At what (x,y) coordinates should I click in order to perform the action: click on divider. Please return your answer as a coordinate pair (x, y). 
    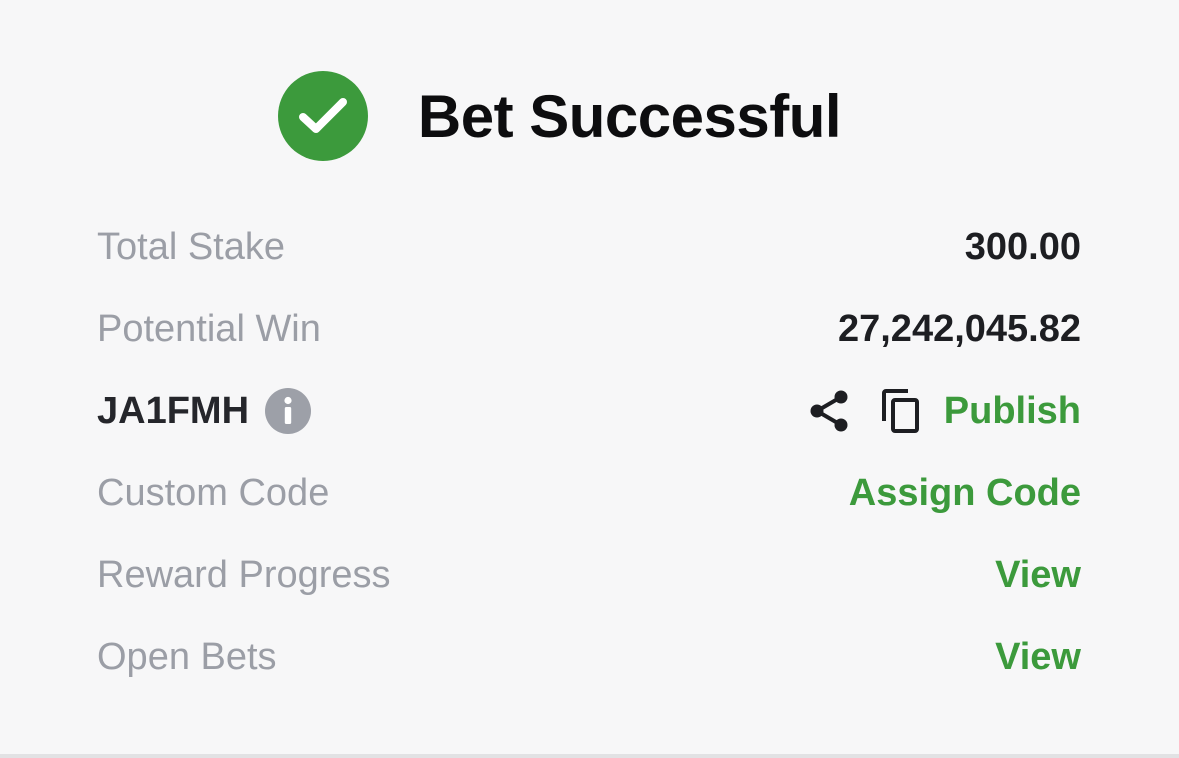
    Looking at the image, I should click on (589, 756).